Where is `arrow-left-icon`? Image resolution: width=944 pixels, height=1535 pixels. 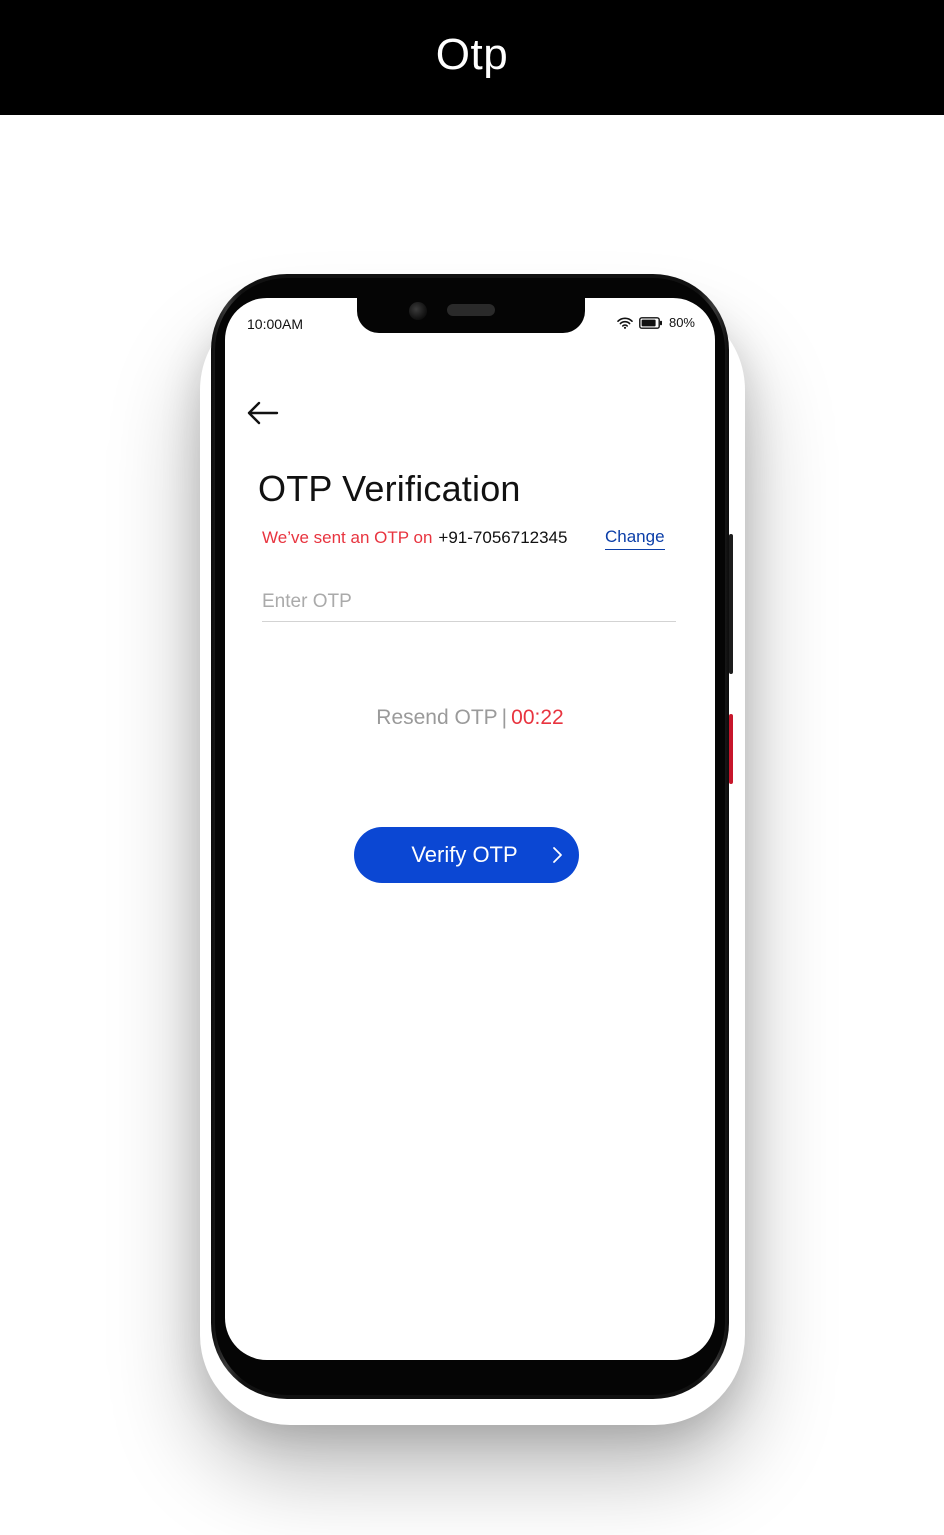
arrow-left-icon is located at coordinates (263, 413).